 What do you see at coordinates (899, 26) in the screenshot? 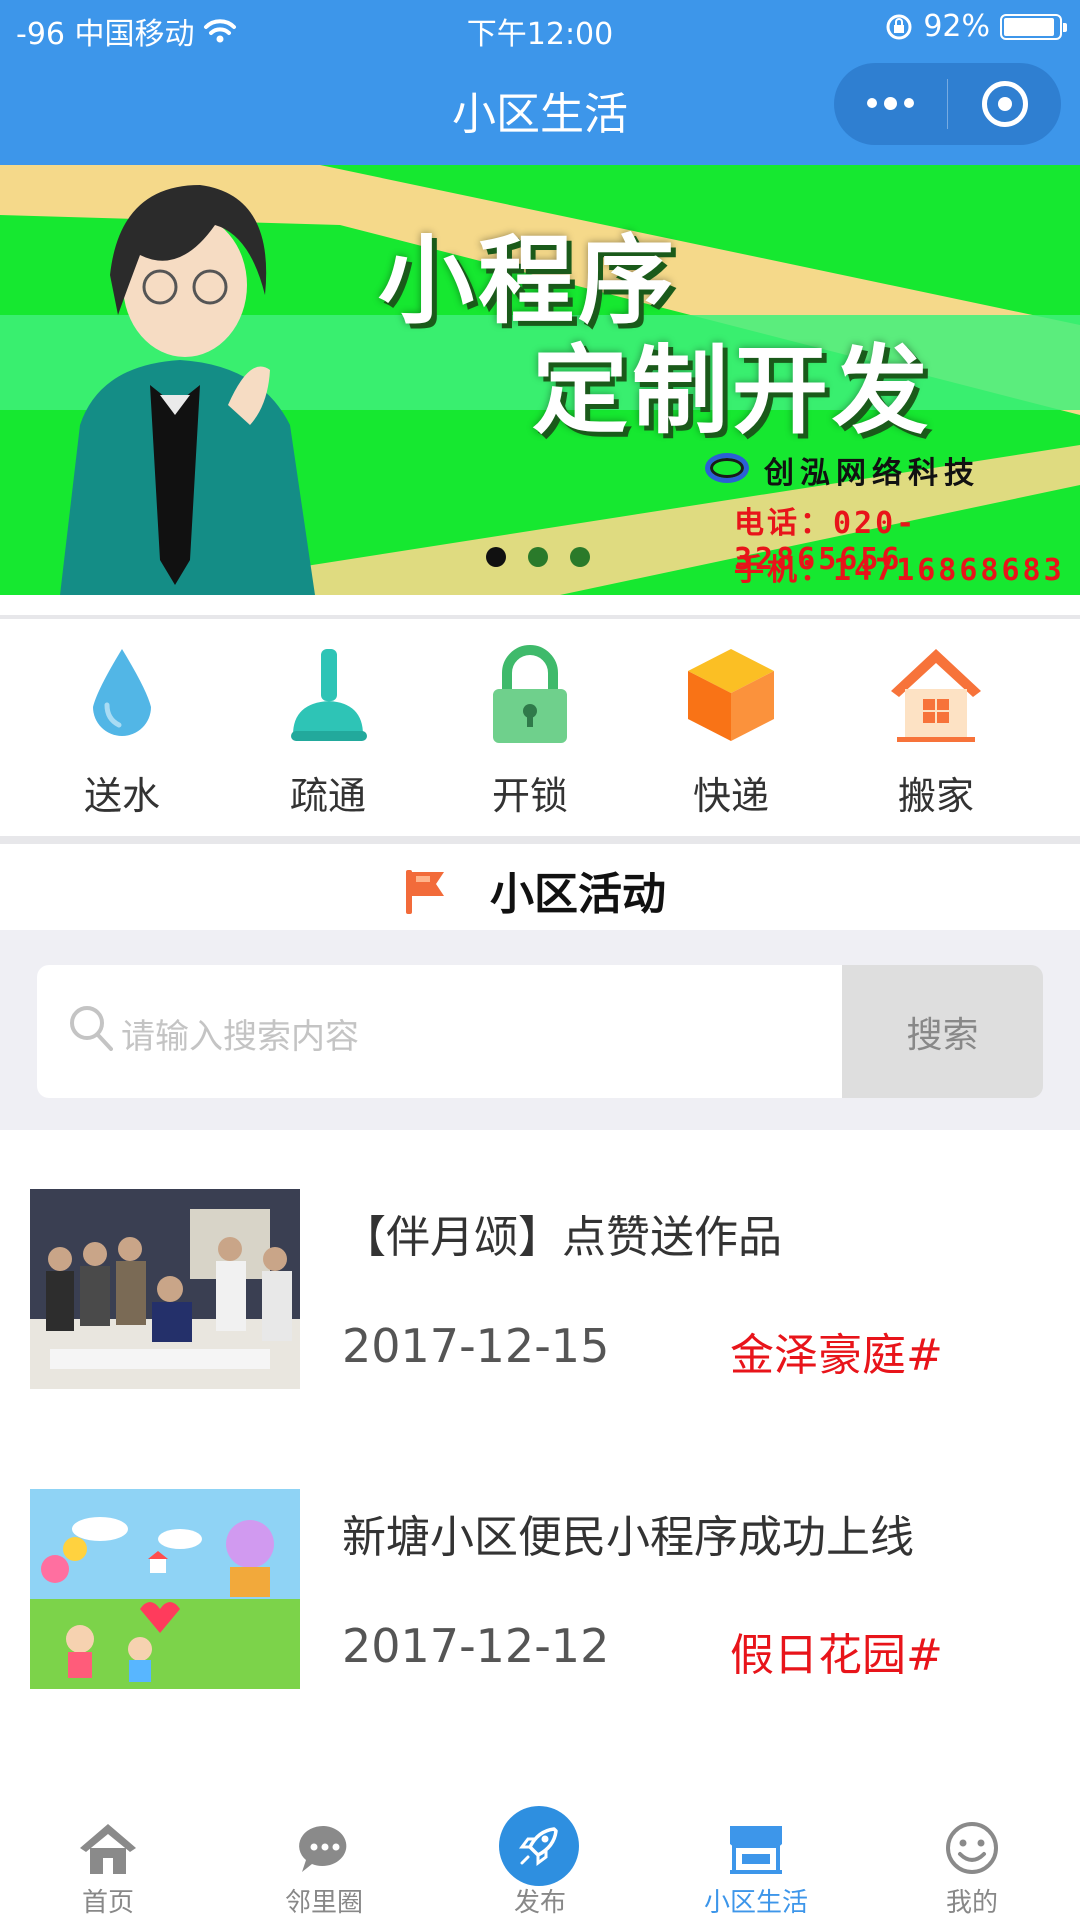
I see `rotation-lock-icon` at bounding box center [899, 26].